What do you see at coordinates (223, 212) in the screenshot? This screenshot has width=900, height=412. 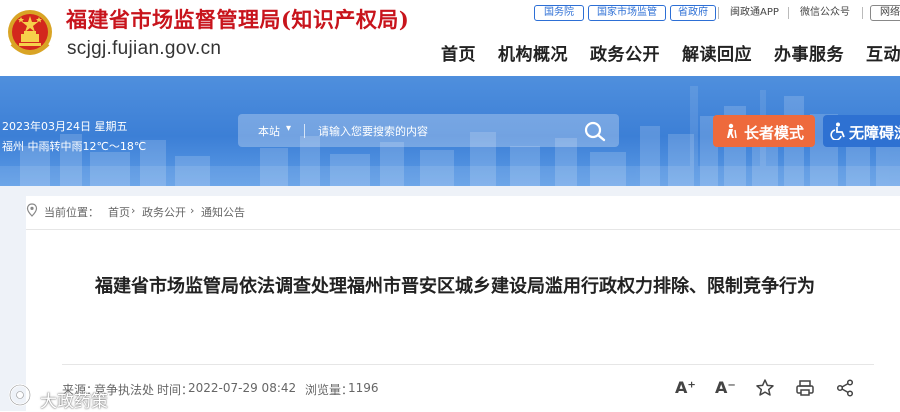 I see `breadcrumb-notices: 通知公告` at bounding box center [223, 212].